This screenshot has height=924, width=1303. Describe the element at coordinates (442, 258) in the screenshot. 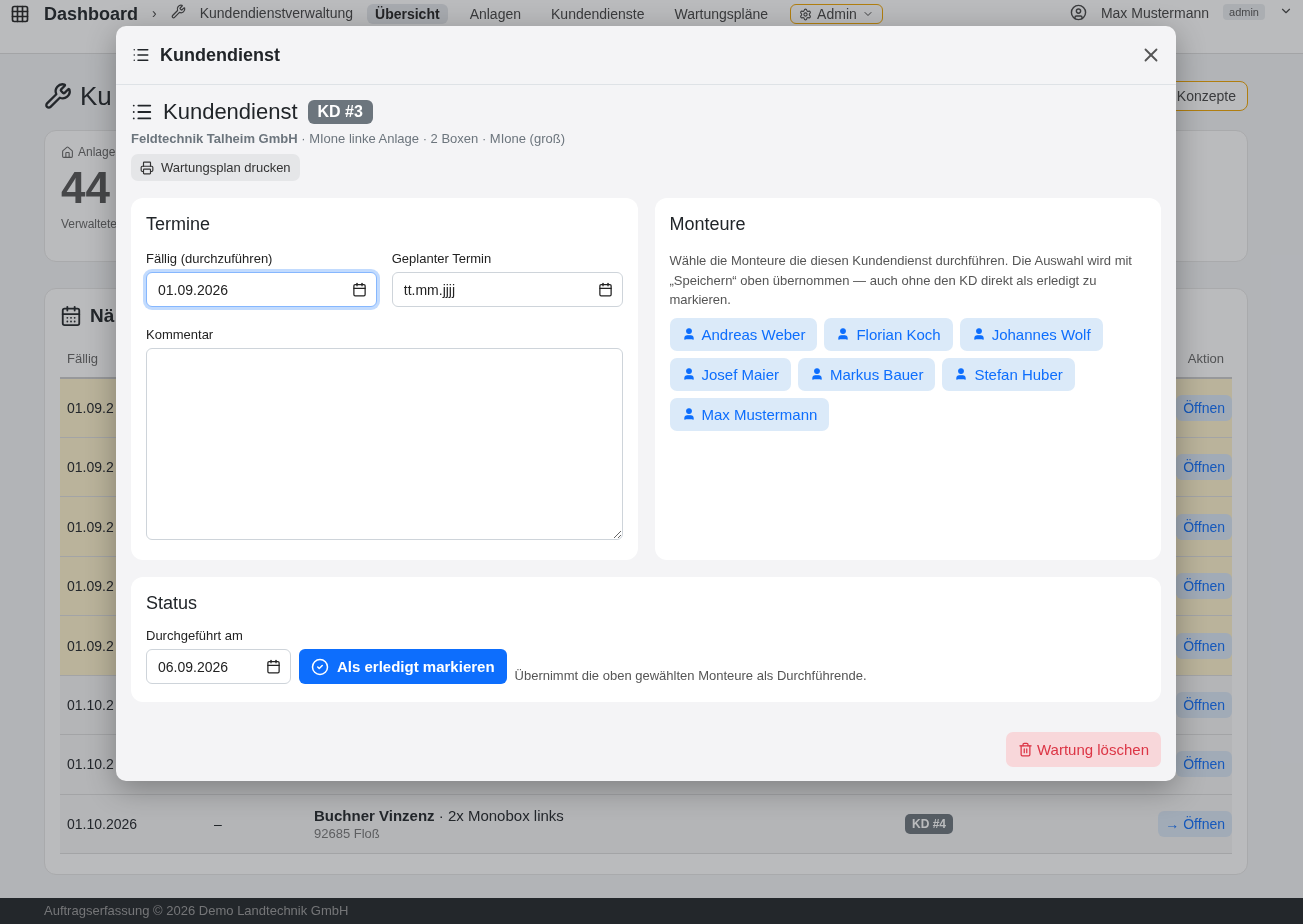

I see `field-label: Geplanter Termin` at that location.